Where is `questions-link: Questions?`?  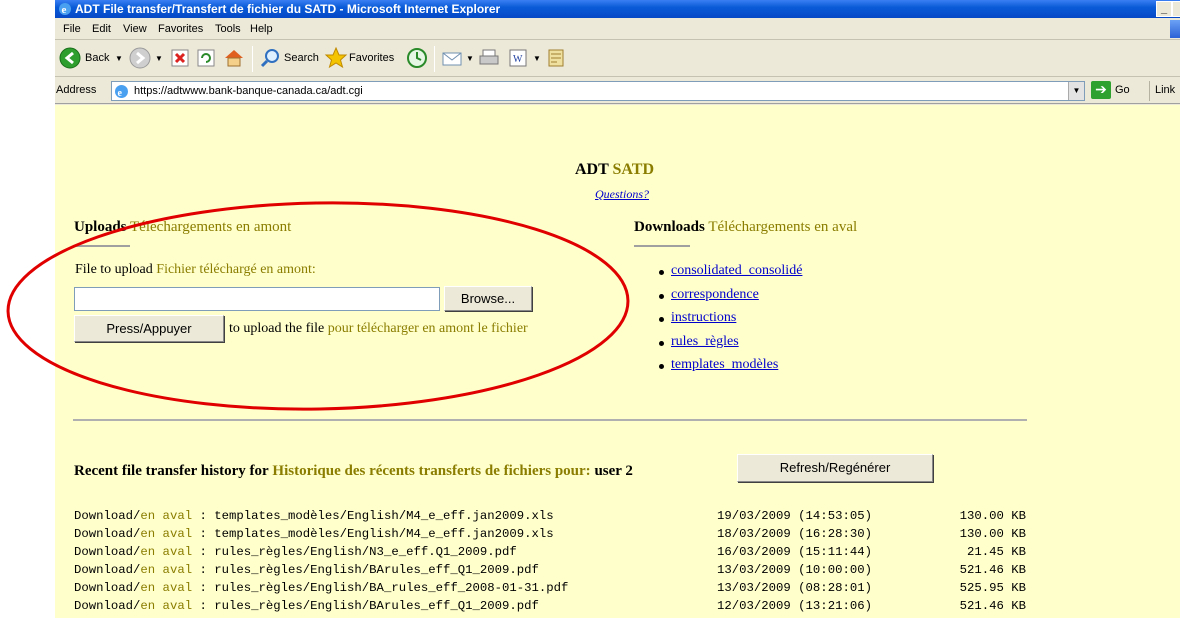
questions-link: Questions? is located at coordinates (622, 194).